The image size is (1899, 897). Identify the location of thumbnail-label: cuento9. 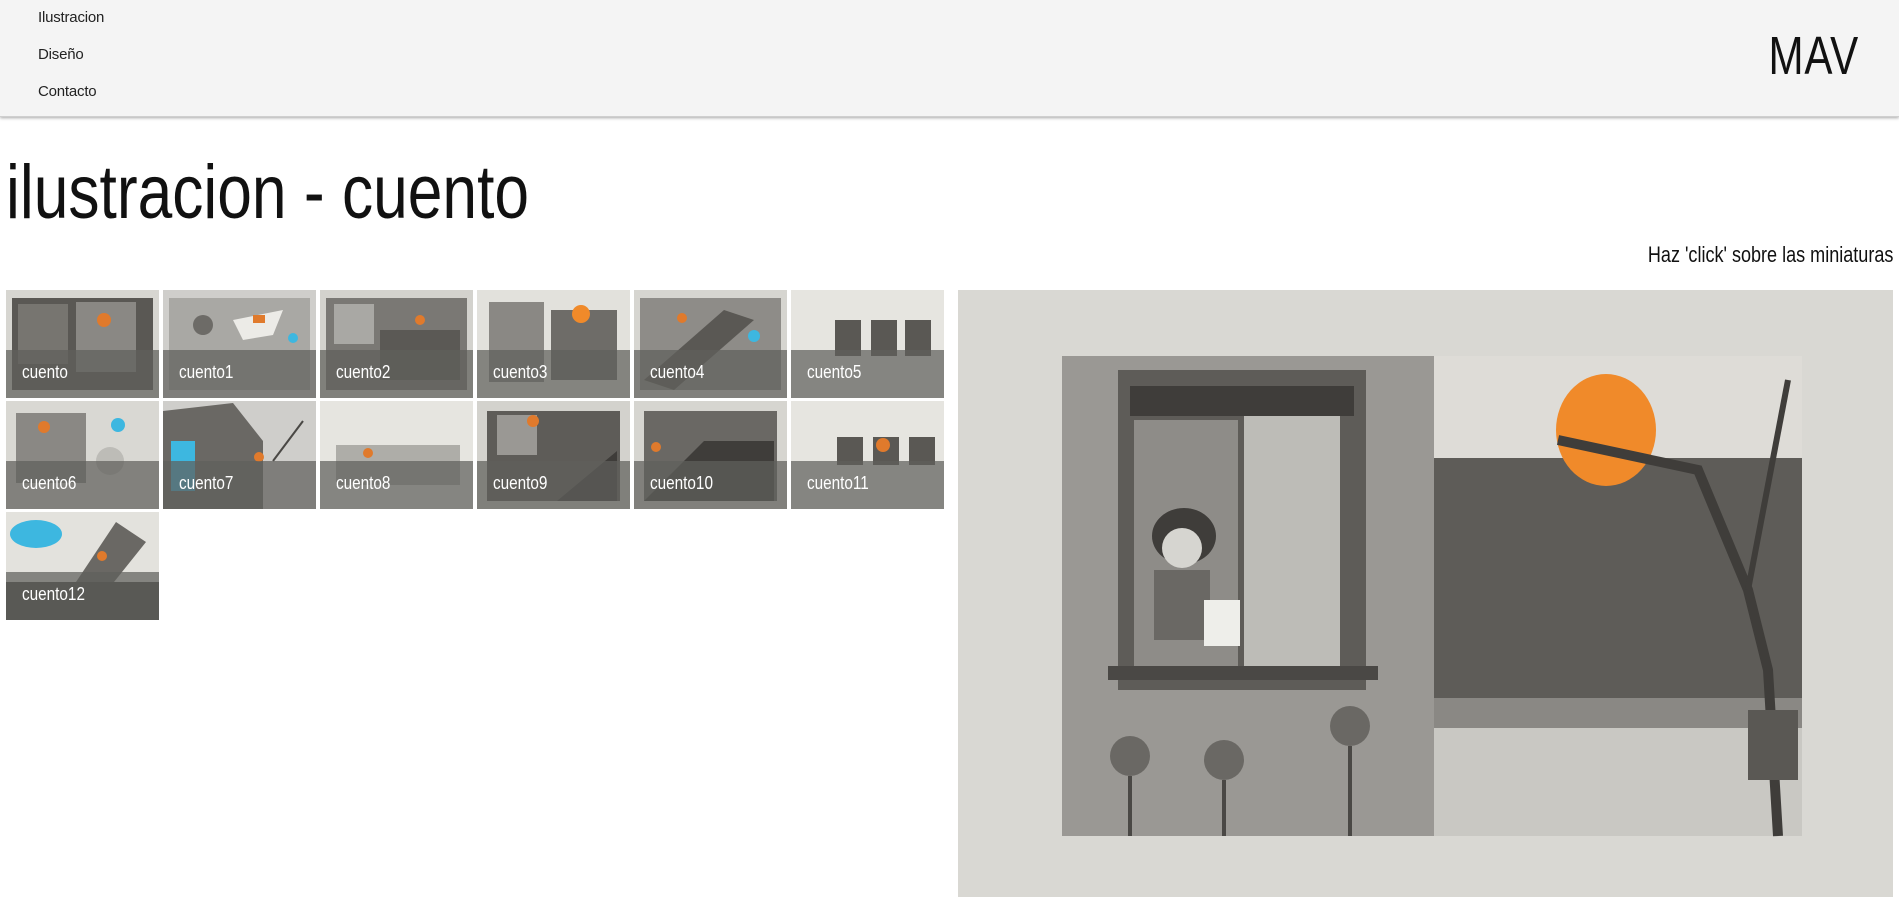
(520, 483).